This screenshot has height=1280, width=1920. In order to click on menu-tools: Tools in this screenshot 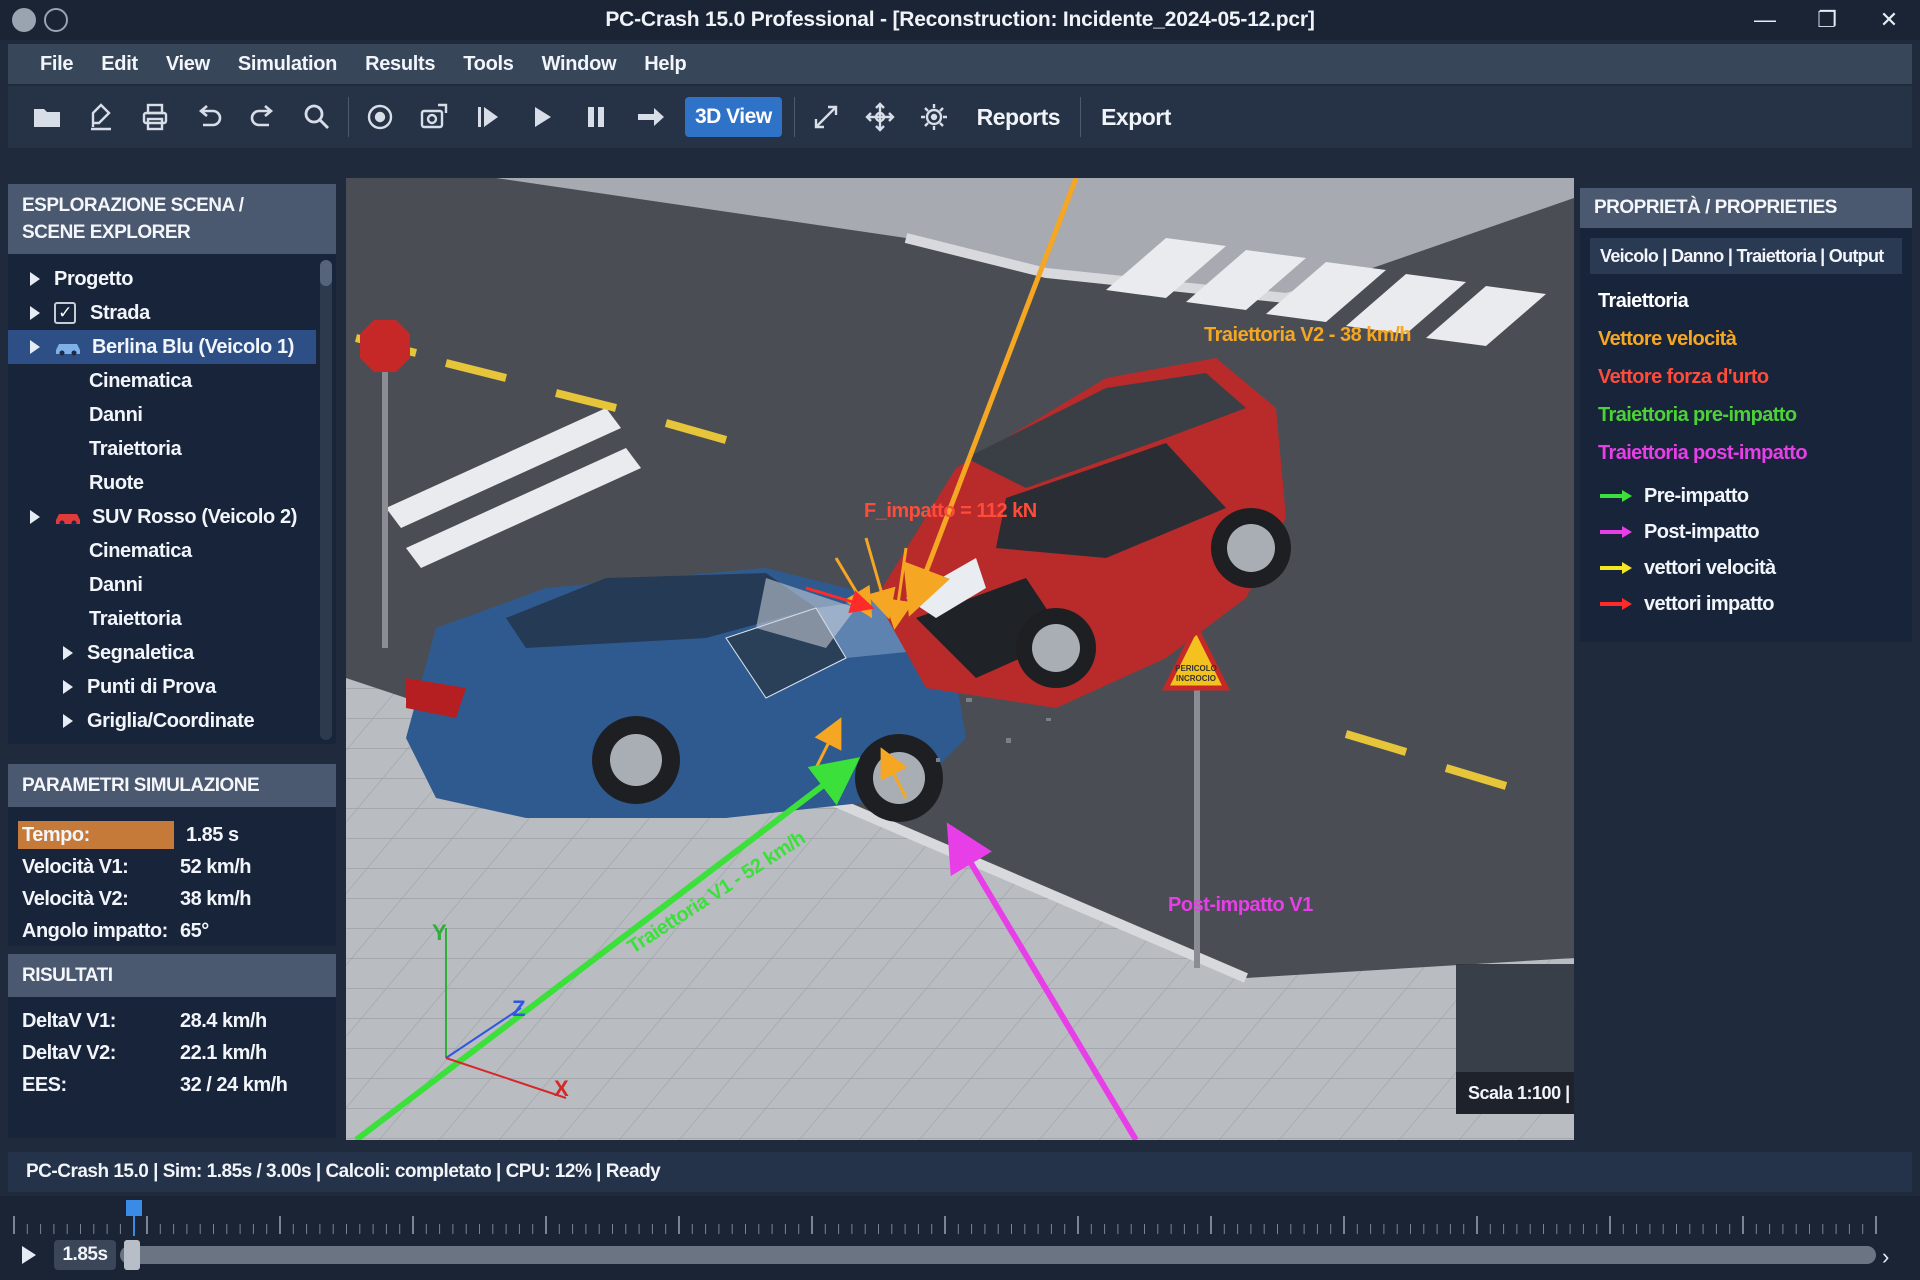, I will do `click(488, 64)`.